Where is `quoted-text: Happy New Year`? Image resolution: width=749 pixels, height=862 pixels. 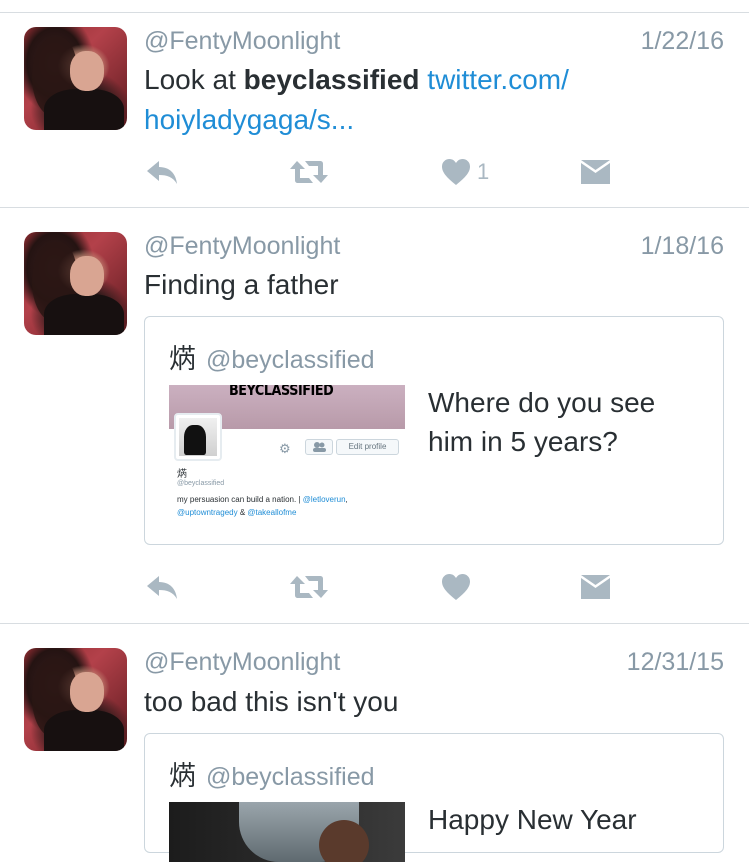 quoted-text: Happy New Year is located at coordinates (532, 819).